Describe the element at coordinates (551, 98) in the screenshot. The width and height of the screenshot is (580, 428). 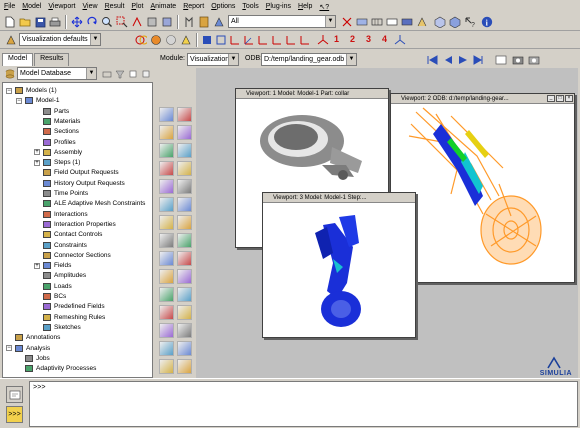
I see `minimize-icon: _` at that location.